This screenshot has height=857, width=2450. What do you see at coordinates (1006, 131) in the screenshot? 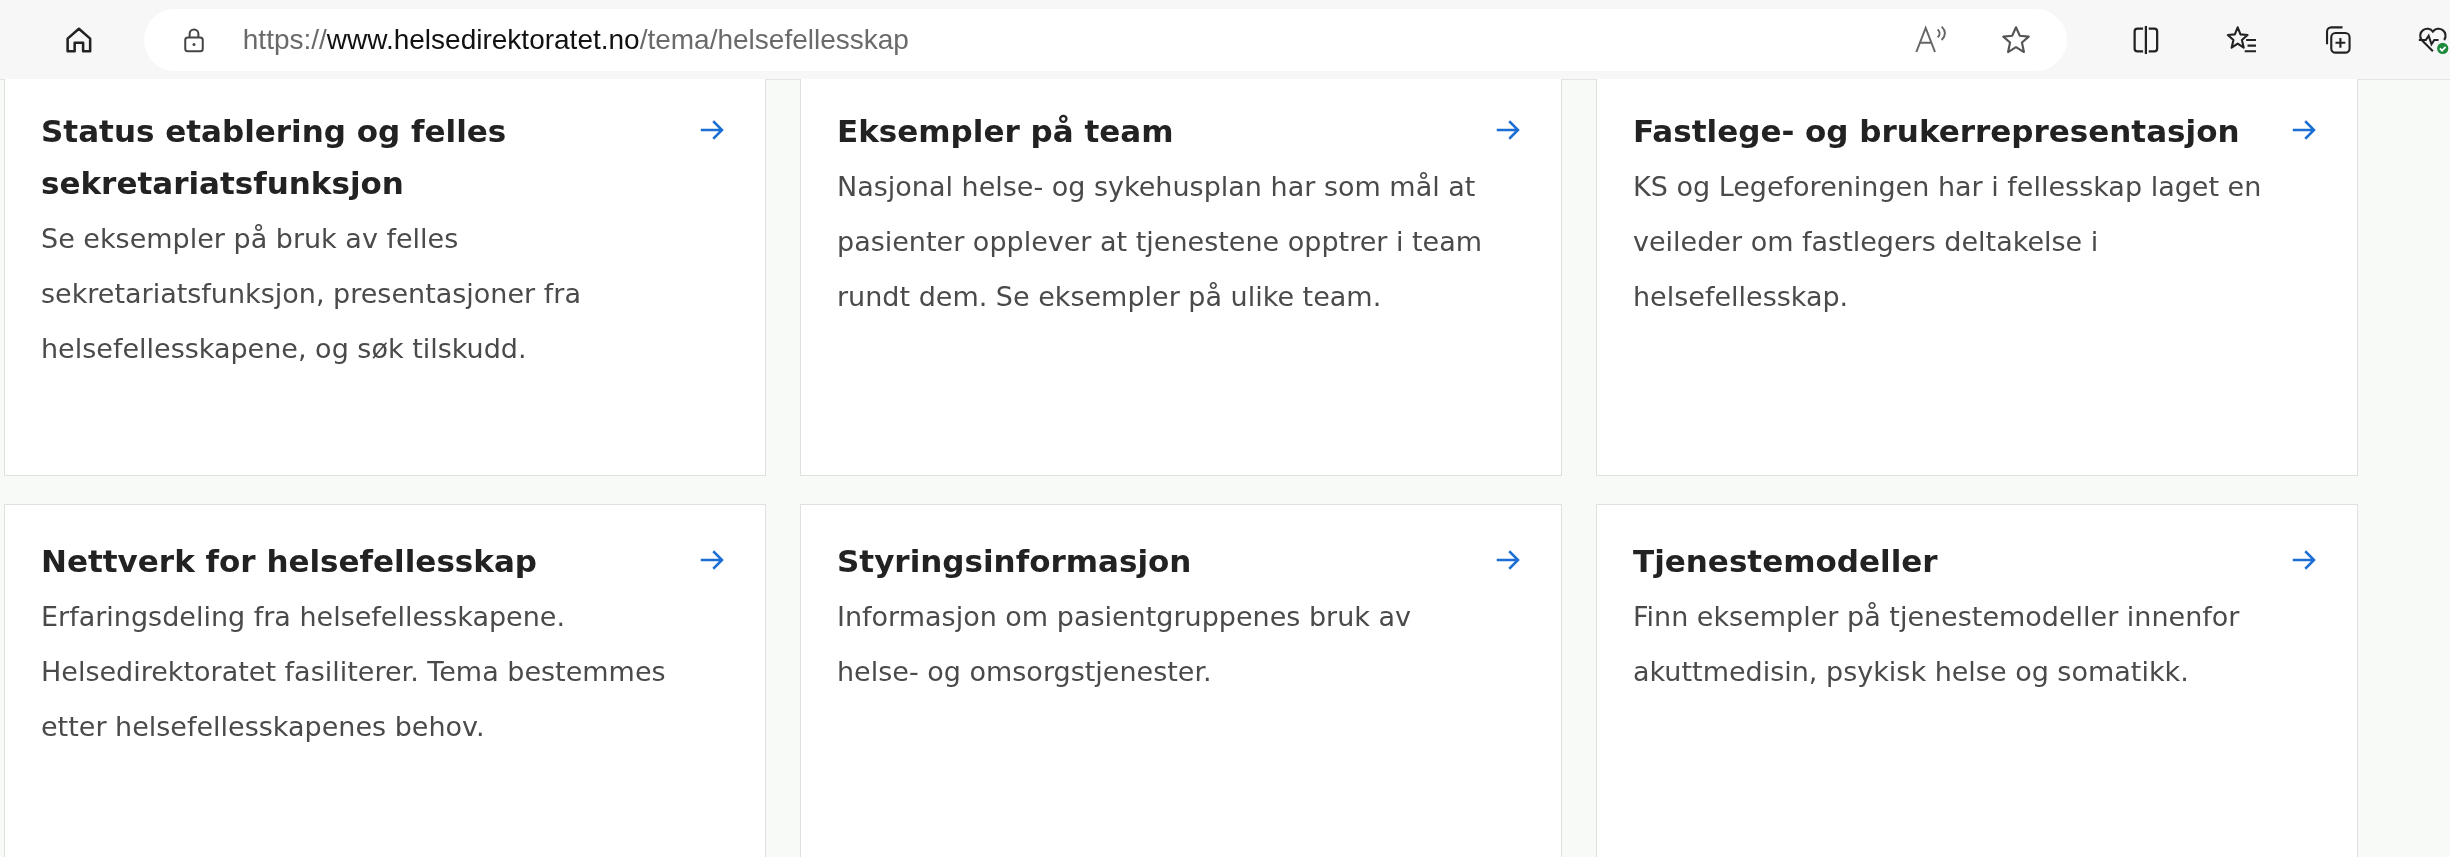
I see `card-title: Eksempler på team` at bounding box center [1006, 131].